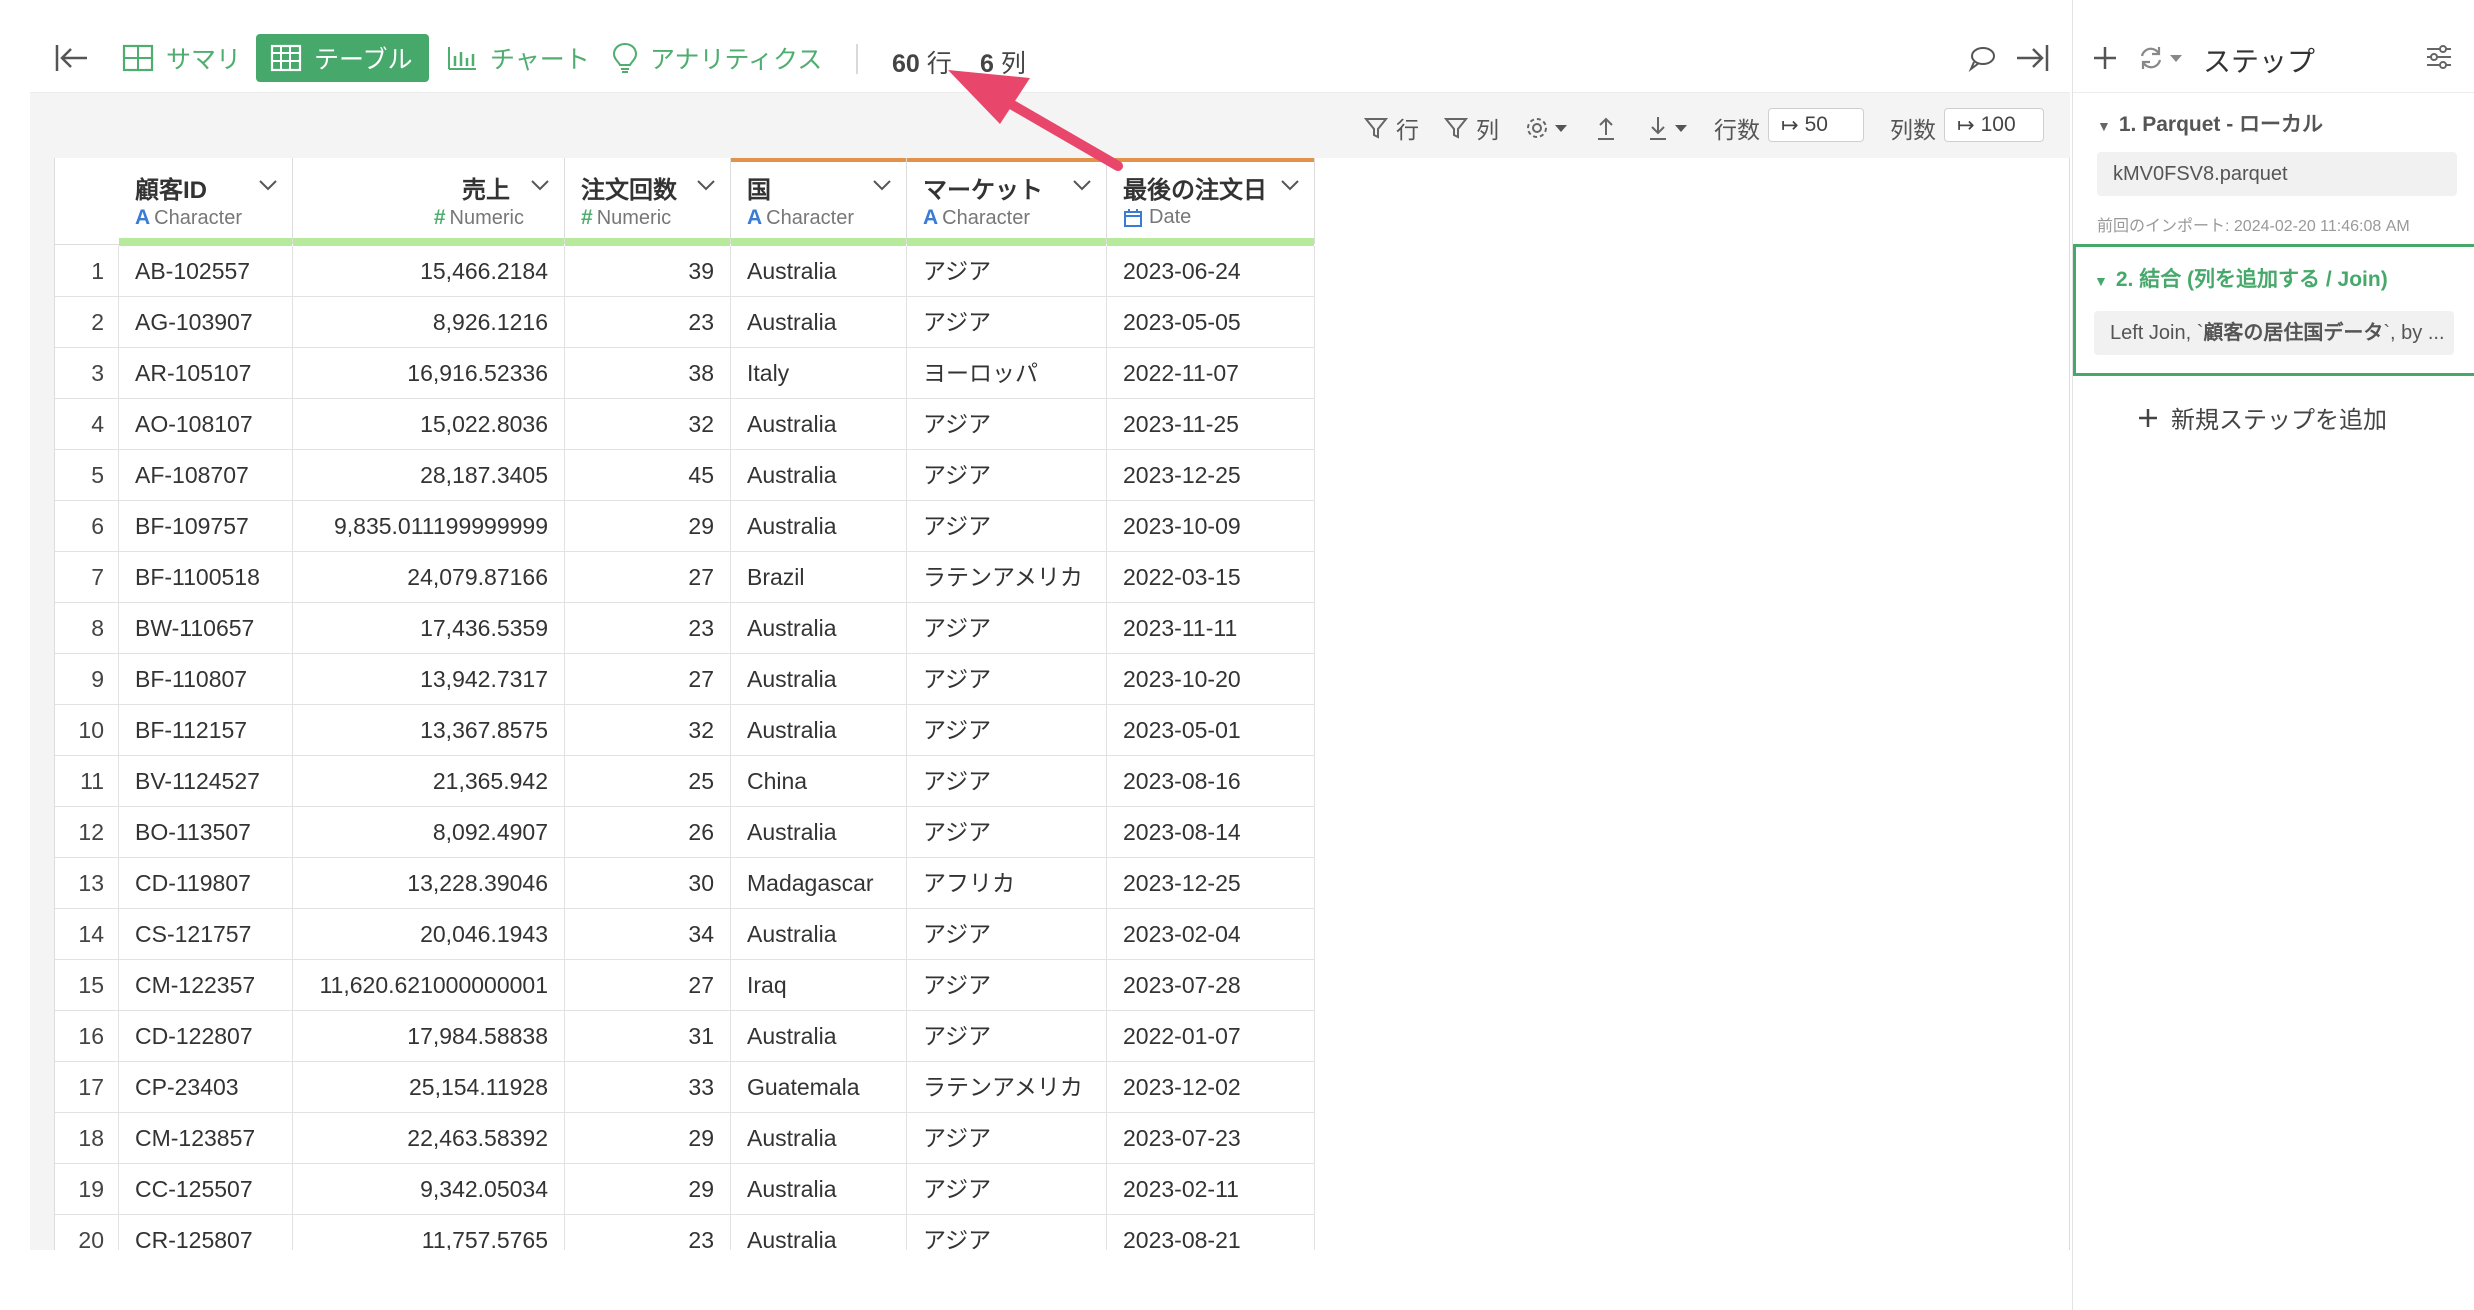 This screenshot has width=2474, height=1310. What do you see at coordinates (819, 373) in the screenshot?
I see `cell-country: Italy` at bounding box center [819, 373].